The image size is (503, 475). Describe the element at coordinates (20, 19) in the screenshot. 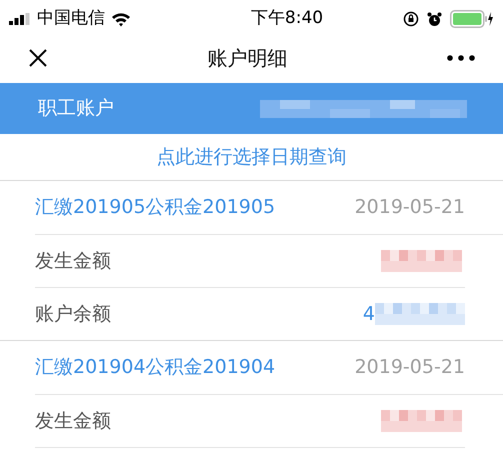

I see `signal-icon` at that location.